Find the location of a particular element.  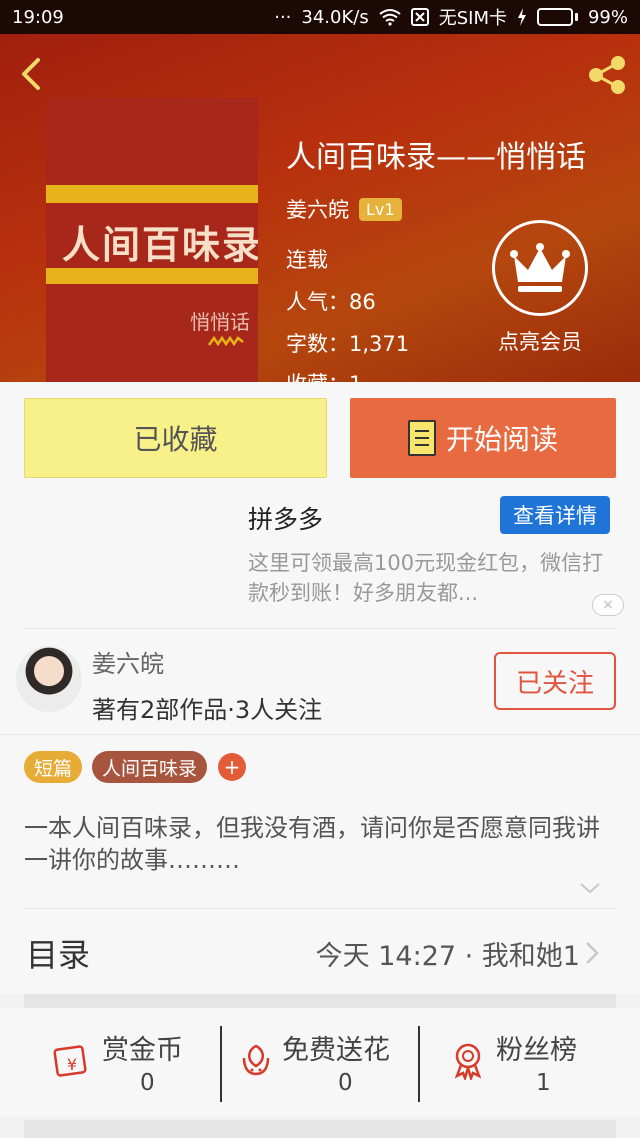

wifi-icon is located at coordinates (390, 17).